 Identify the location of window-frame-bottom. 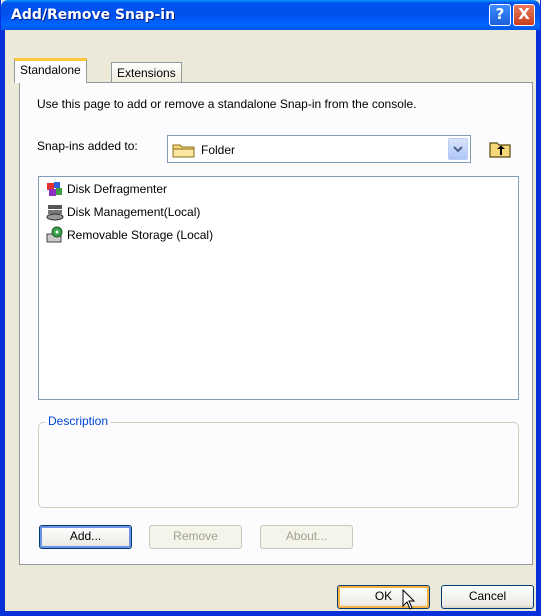
(271, 613).